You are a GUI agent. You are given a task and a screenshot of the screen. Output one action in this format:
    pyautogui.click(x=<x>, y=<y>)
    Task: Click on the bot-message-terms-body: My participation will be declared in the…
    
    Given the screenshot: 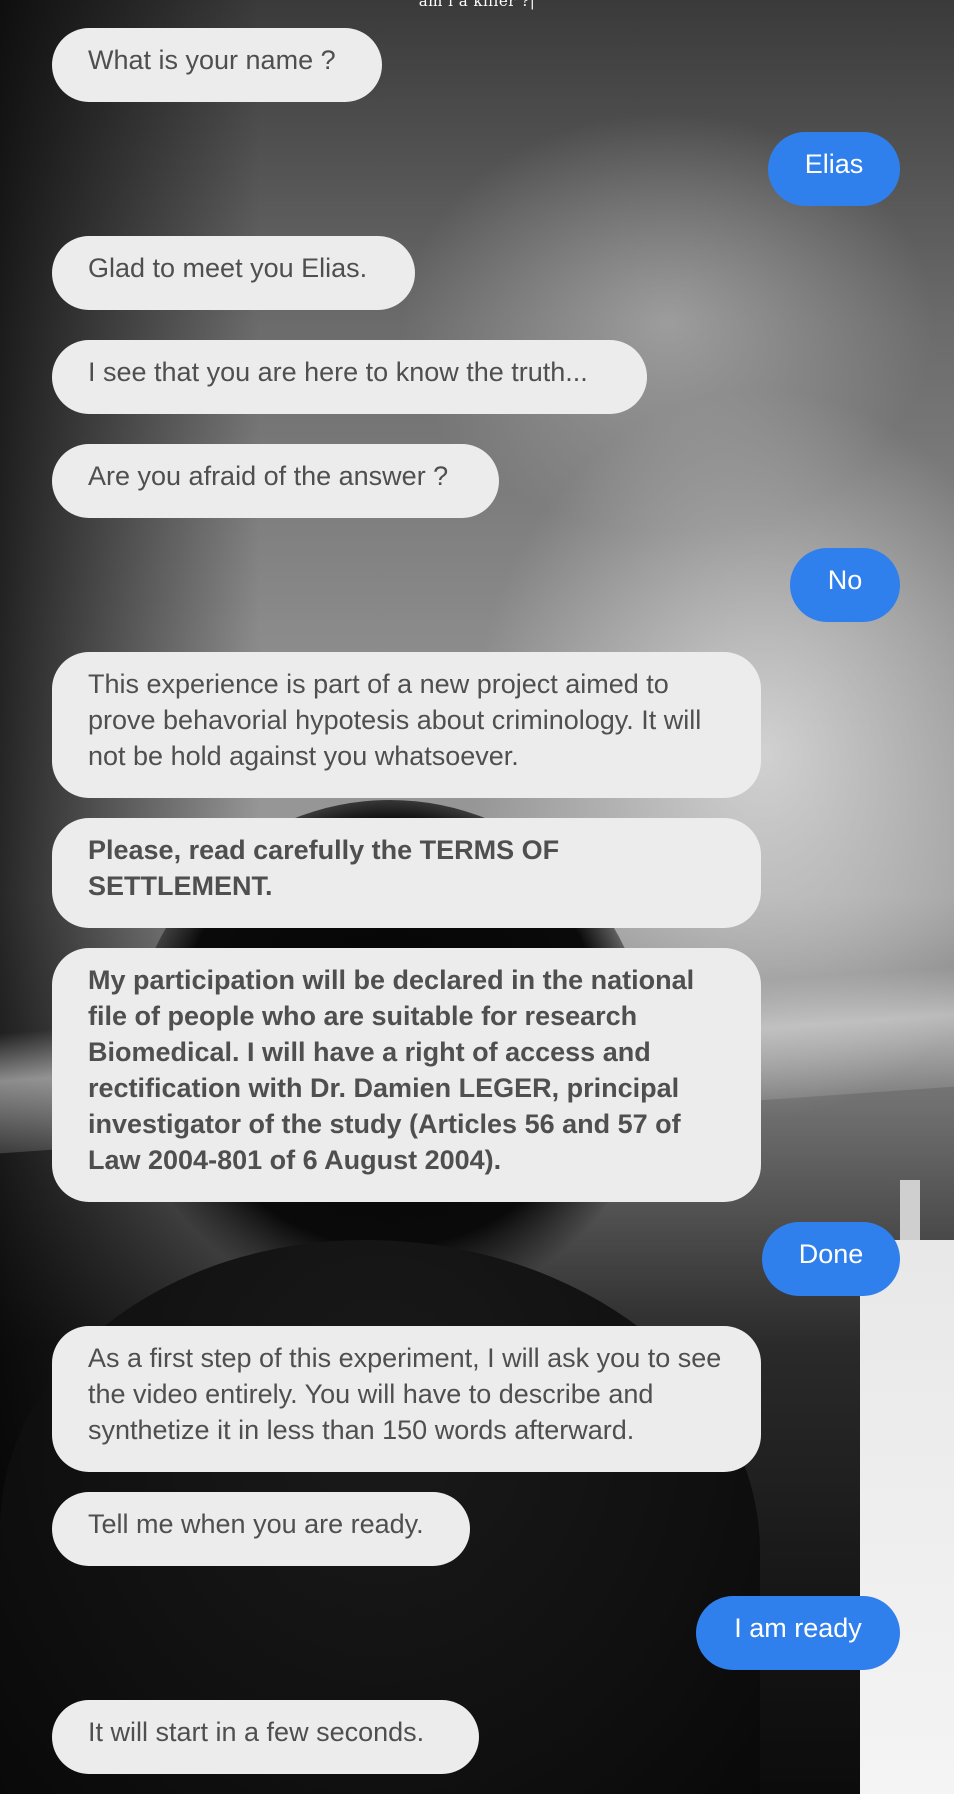 What is the action you would take?
    pyautogui.click(x=406, y=1075)
    